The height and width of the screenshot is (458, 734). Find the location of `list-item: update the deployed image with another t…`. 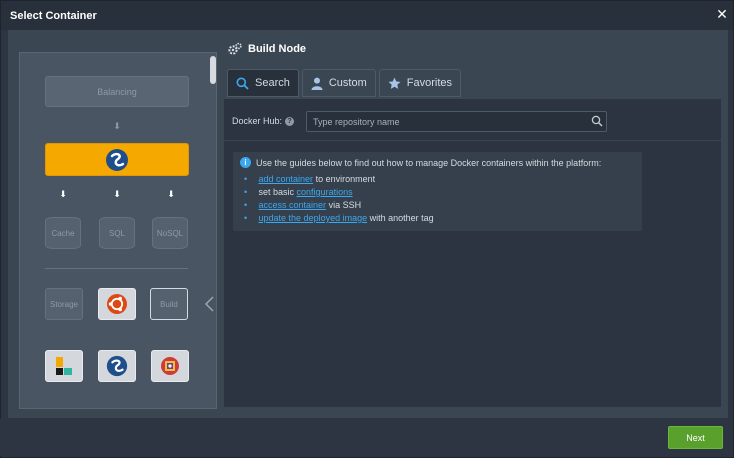

list-item: update the deployed image with another t… is located at coordinates (339, 218).